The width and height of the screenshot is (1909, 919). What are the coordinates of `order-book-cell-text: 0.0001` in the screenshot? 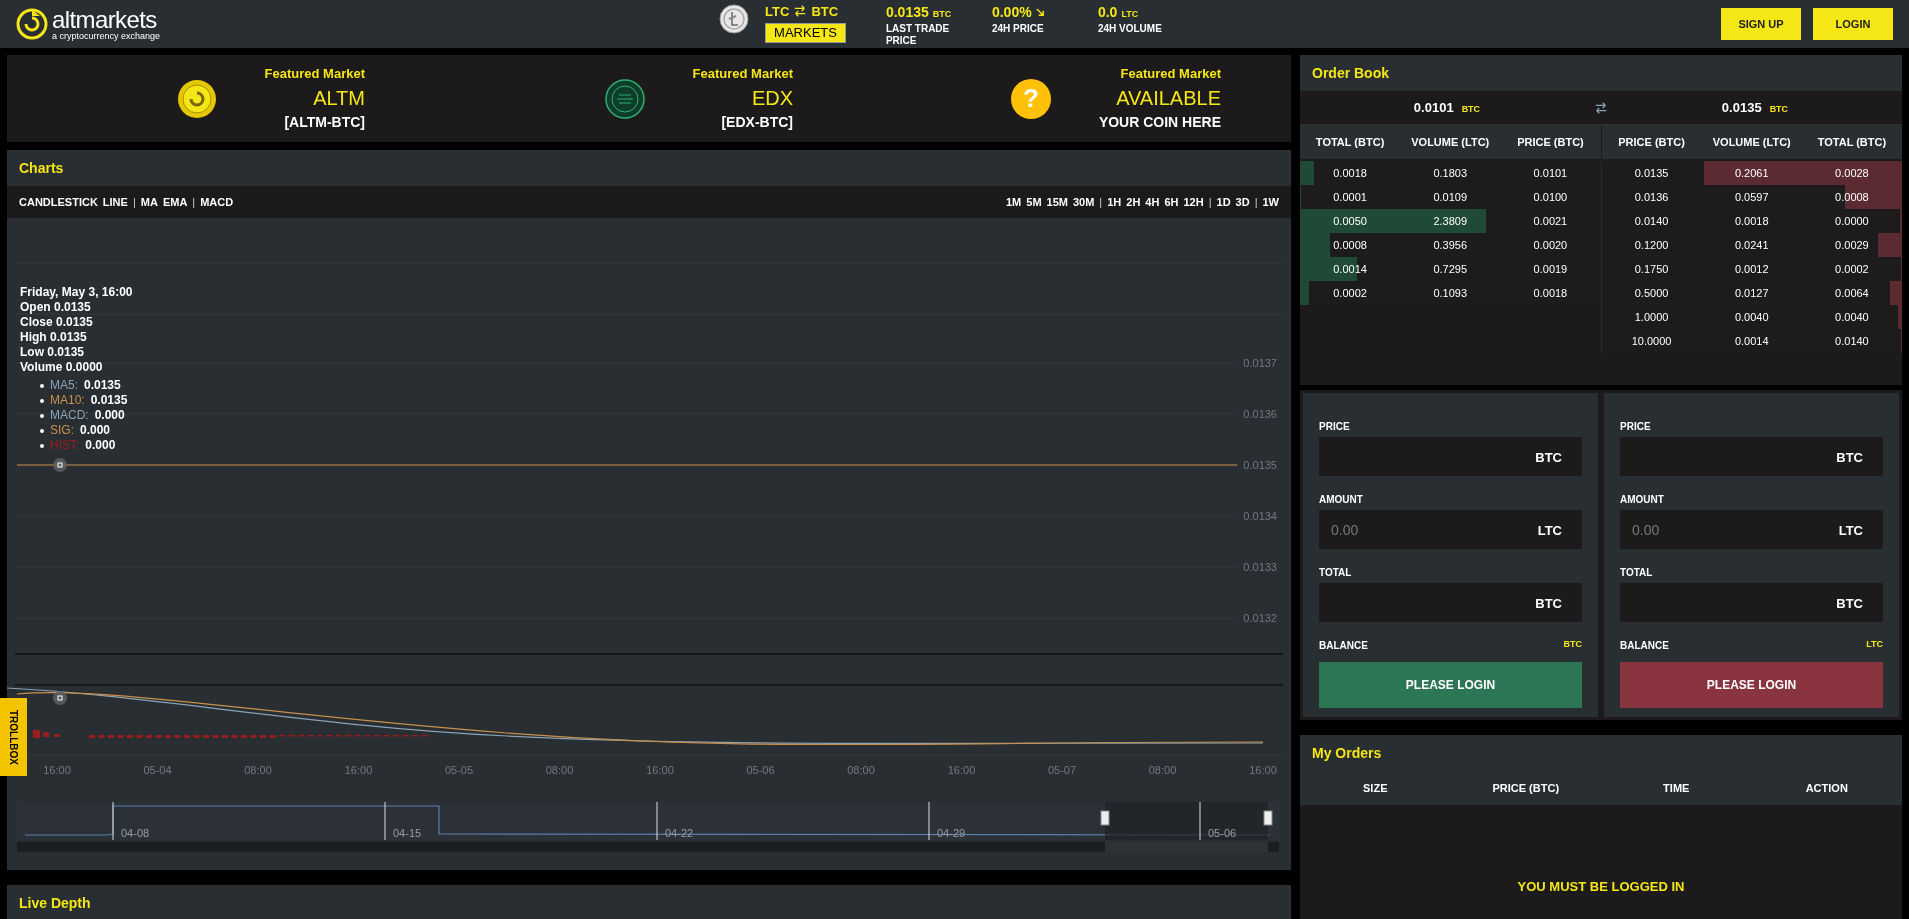 It's located at (1350, 197).